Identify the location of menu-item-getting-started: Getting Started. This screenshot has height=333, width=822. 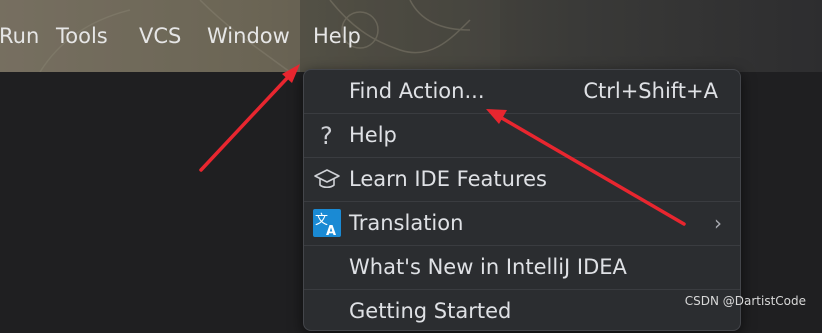
(522, 311).